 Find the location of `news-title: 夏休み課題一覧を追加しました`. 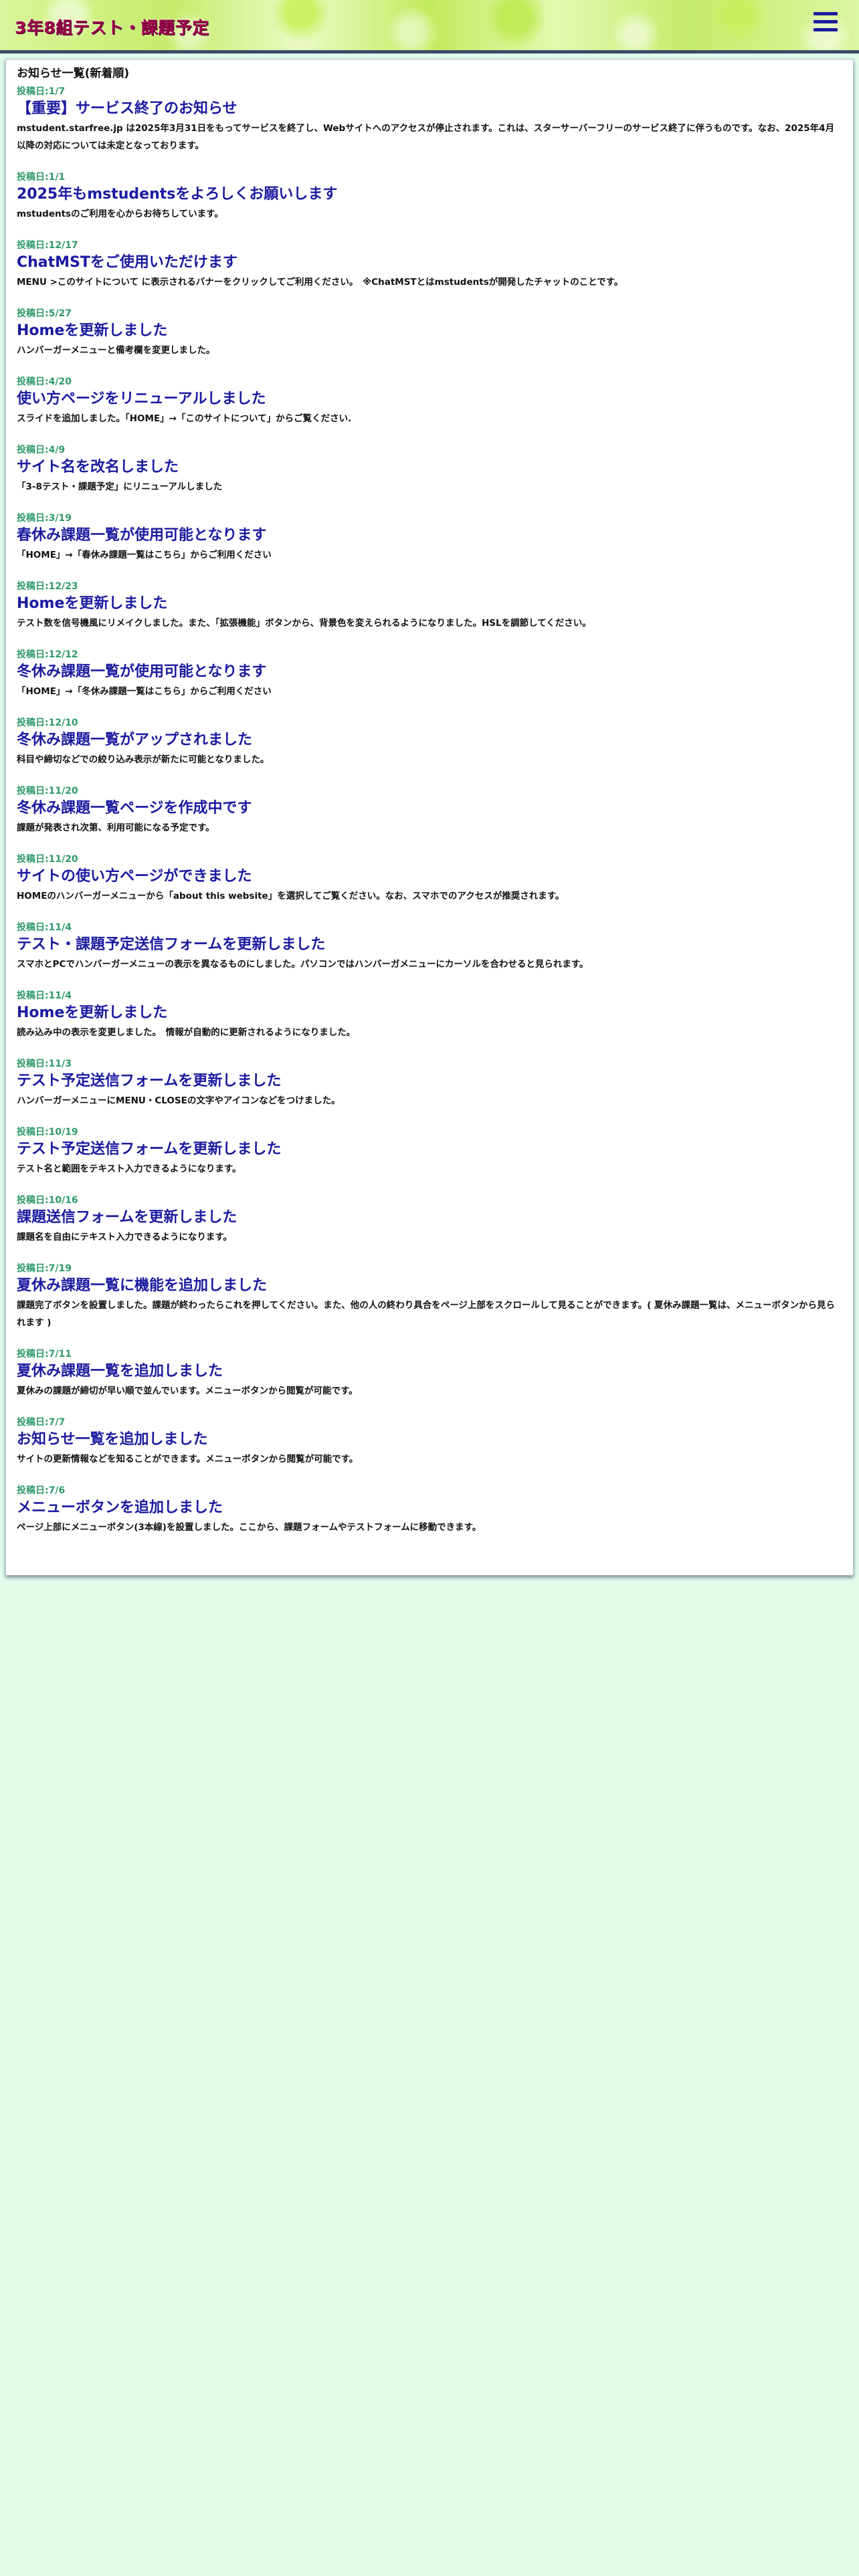

news-title: 夏休み課題一覧を追加しました is located at coordinates (120, 1372).